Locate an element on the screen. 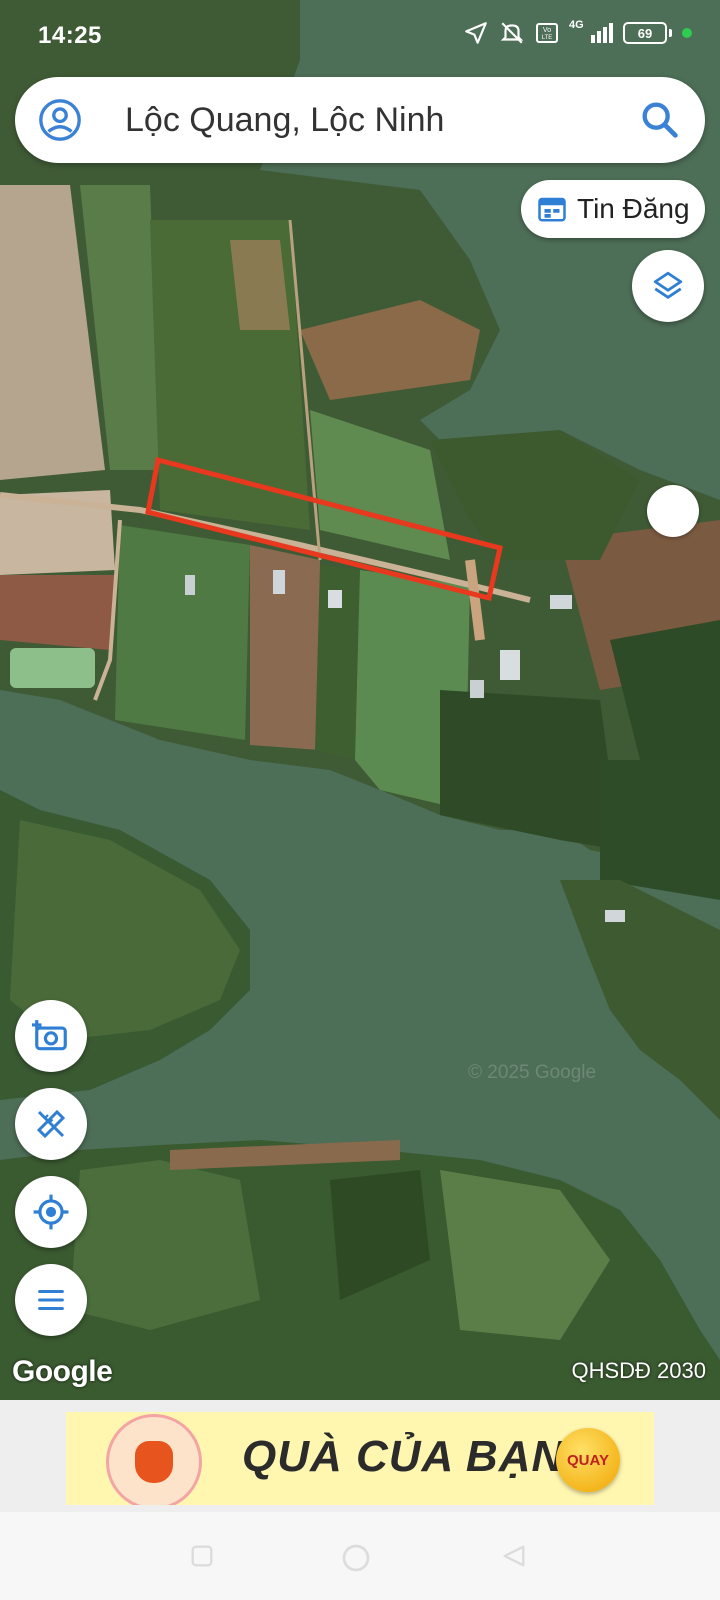  my-location-button is located at coordinates (51, 1212).